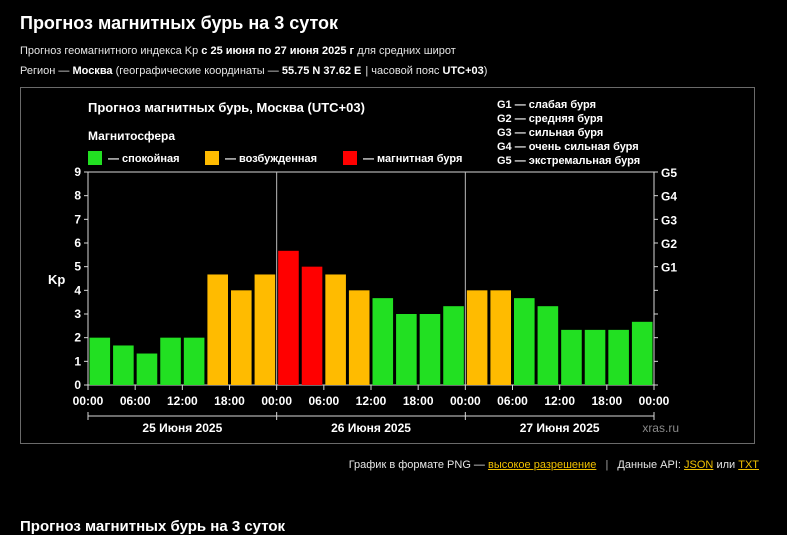  What do you see at coordinates (568, 161) in the screenshot?
I see `g-scale-5: G5 — экстремальная буря` at bounding box center [568, 161].